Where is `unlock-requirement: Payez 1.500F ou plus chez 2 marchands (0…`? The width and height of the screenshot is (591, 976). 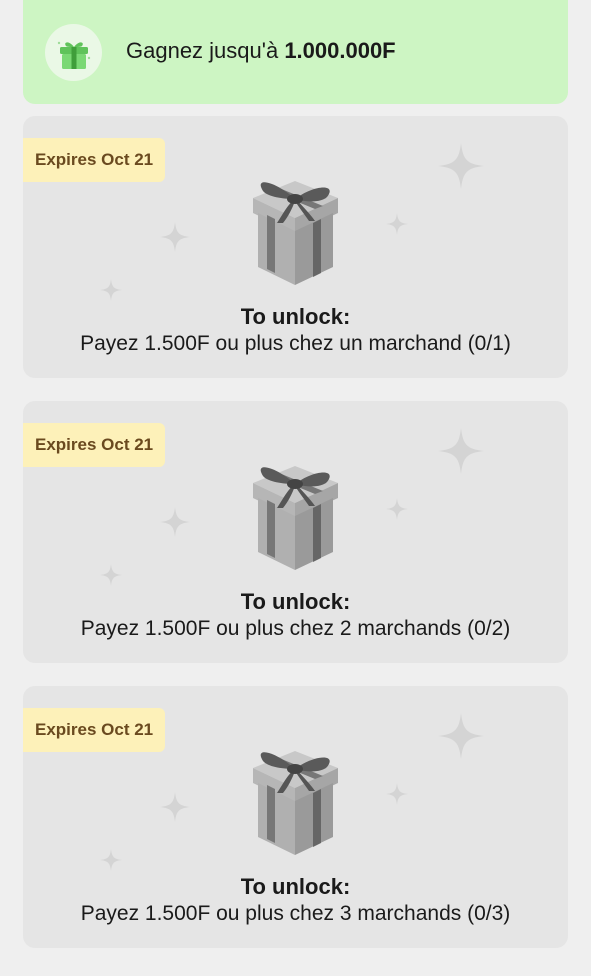 unlock-requirement: Payez 1.500F ou plus chez 2 marchands (0… is located at coordinates (295, 628).